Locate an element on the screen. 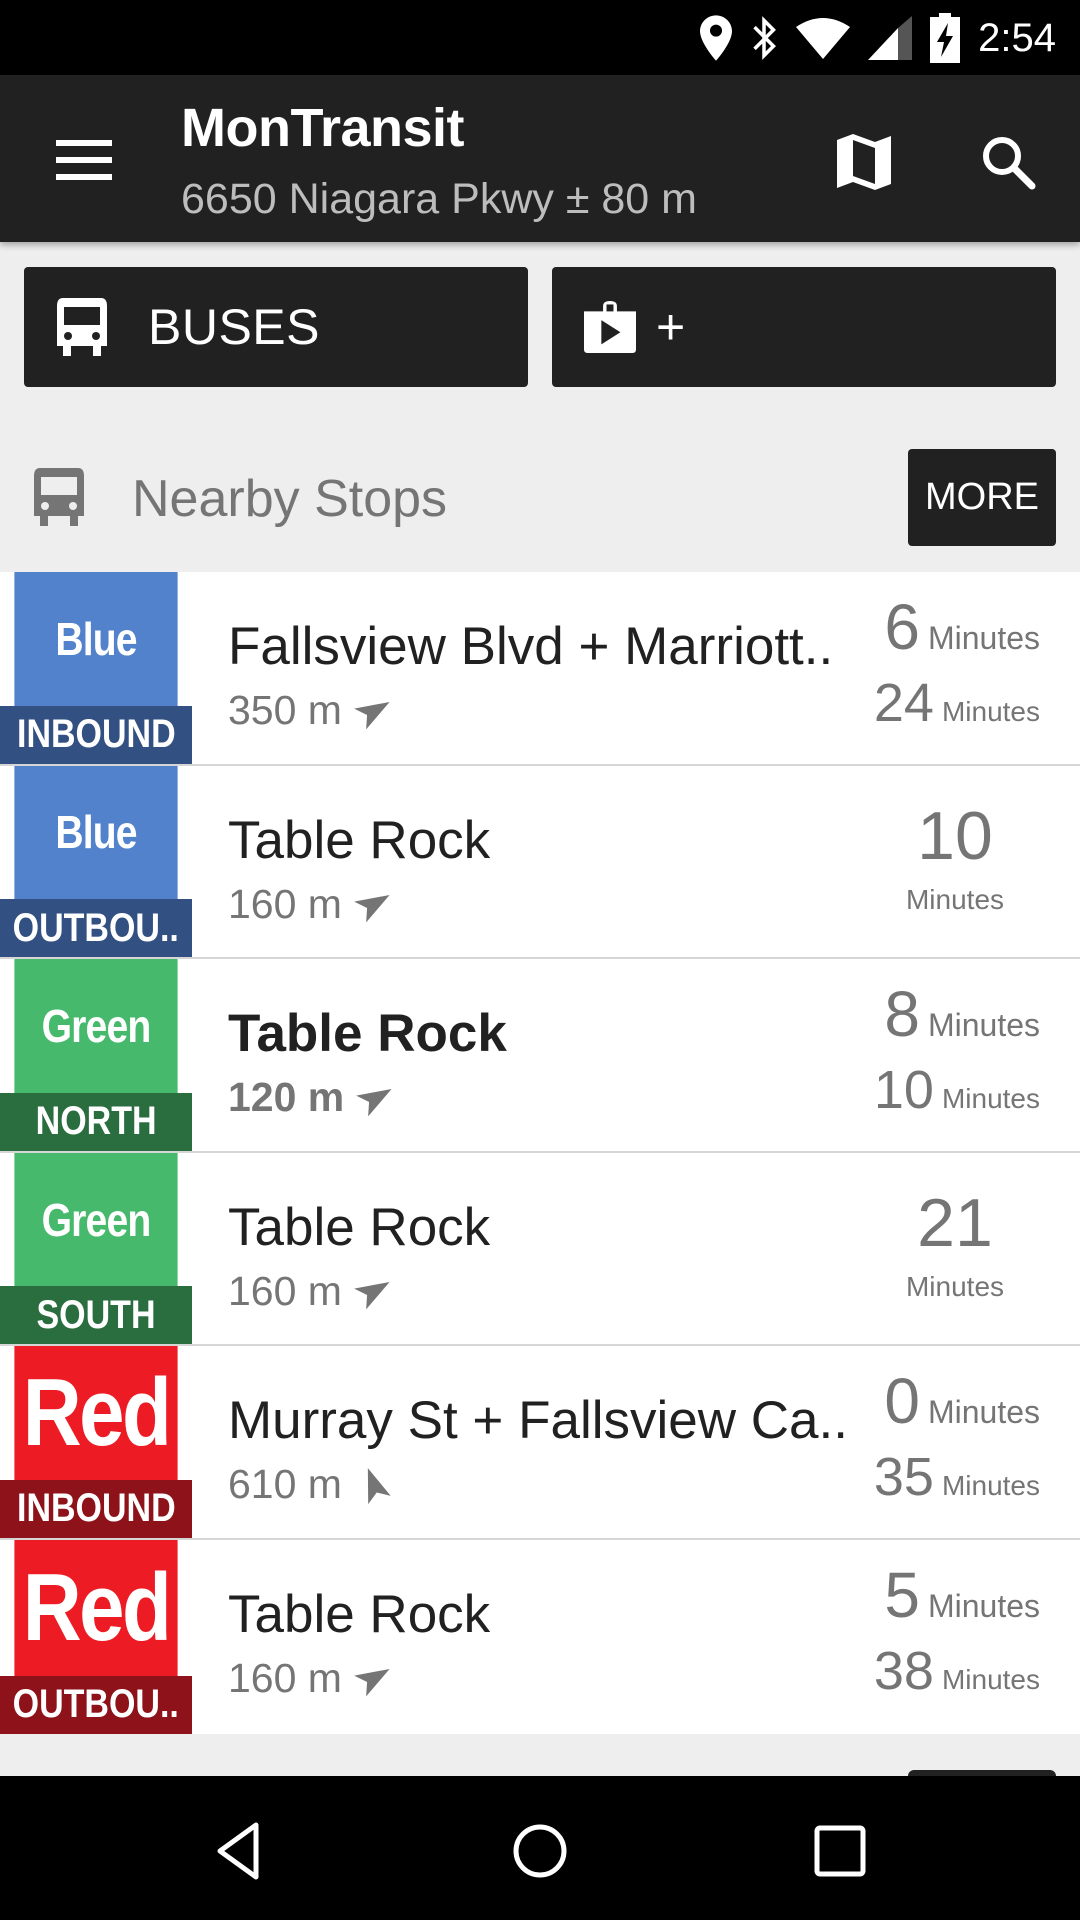 This screenshot has height=1920, width=1080. arrival-times: 6 Minutes 24 Minutes is located at coordinates (955, 668).